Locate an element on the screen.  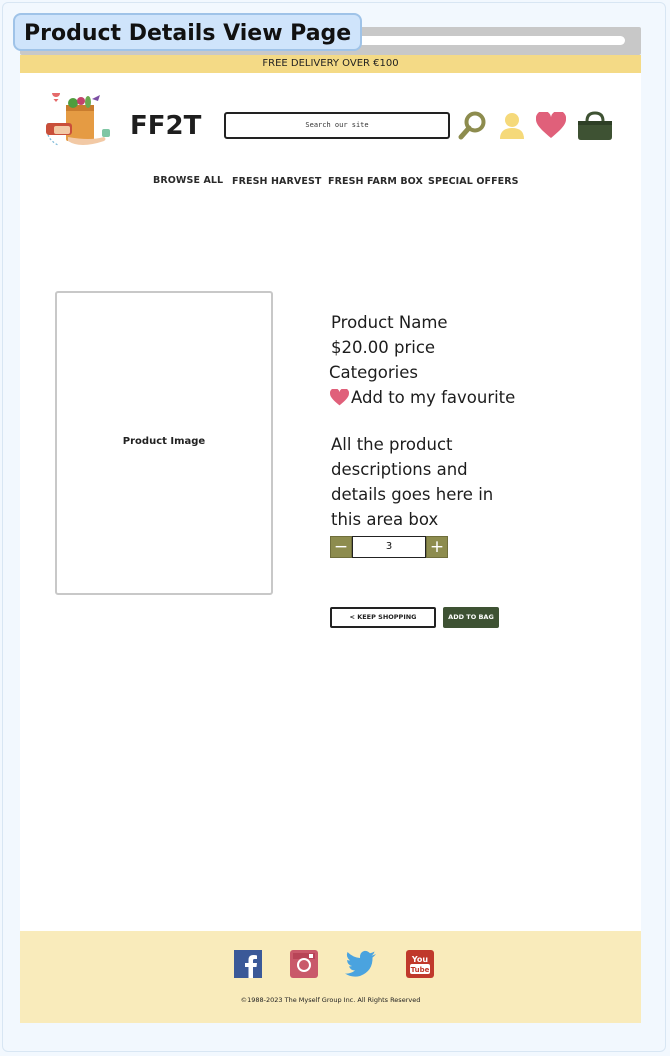
shopping-bag-icon is located at coordinates (595, 125).